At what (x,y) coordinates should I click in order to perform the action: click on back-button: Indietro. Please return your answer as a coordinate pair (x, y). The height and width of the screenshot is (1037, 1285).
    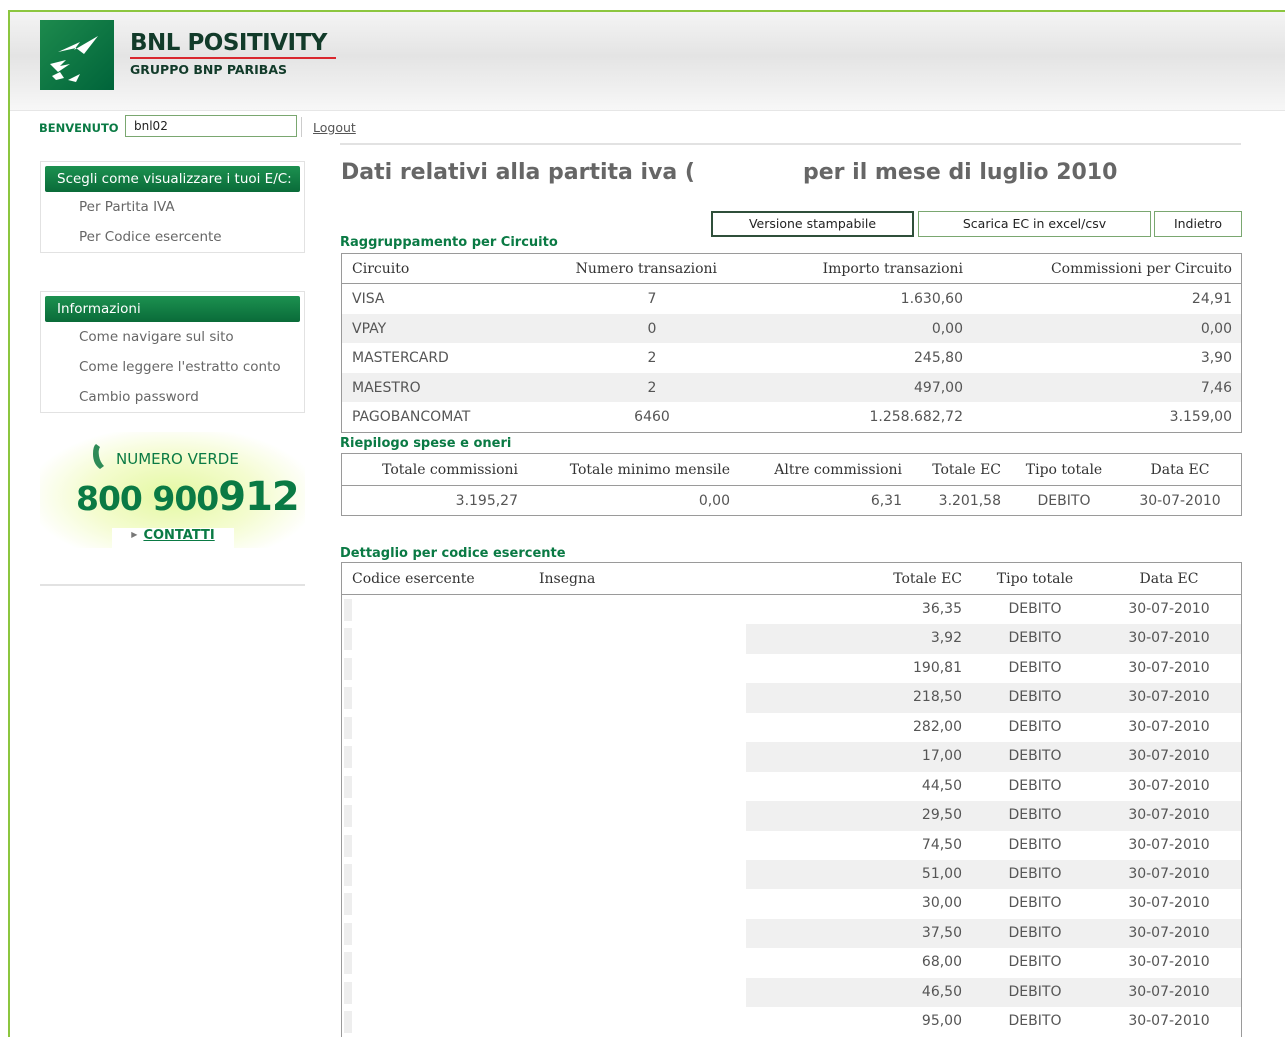
    Looking at the image, I should click on (1198, 224).